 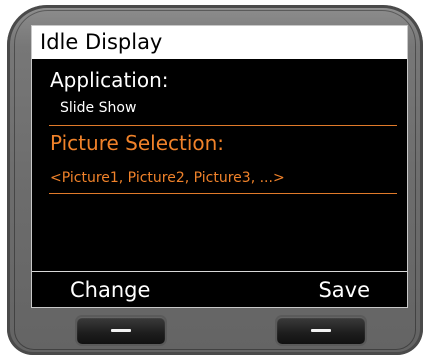 I want to click on screen-title: Idle Display, so click(x=219, y=42).